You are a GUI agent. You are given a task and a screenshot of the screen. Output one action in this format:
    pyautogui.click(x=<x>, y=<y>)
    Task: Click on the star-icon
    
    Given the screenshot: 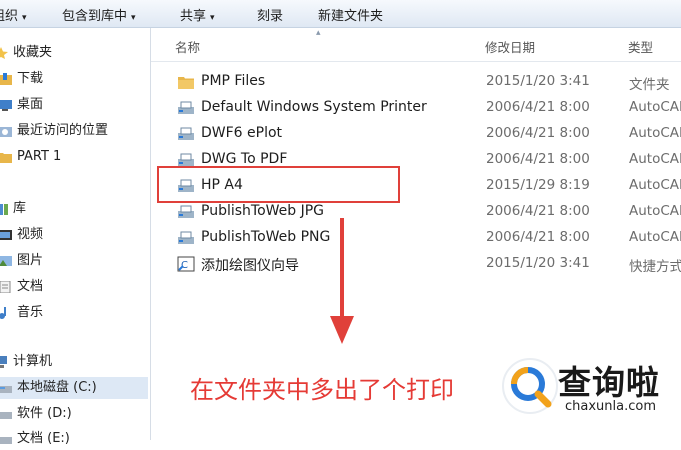 What is the action you would take?
    pyautogui.click(x=4, y=53)
    